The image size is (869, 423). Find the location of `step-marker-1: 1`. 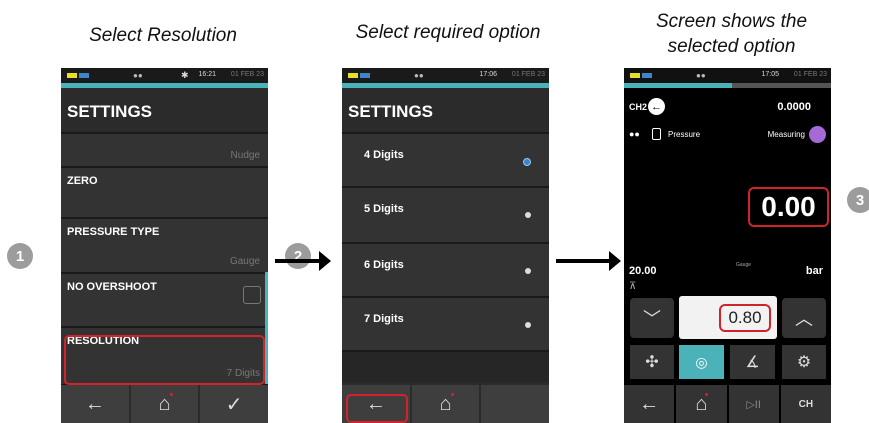

step-marker-1: 1 is located at coordinates (20, 256).